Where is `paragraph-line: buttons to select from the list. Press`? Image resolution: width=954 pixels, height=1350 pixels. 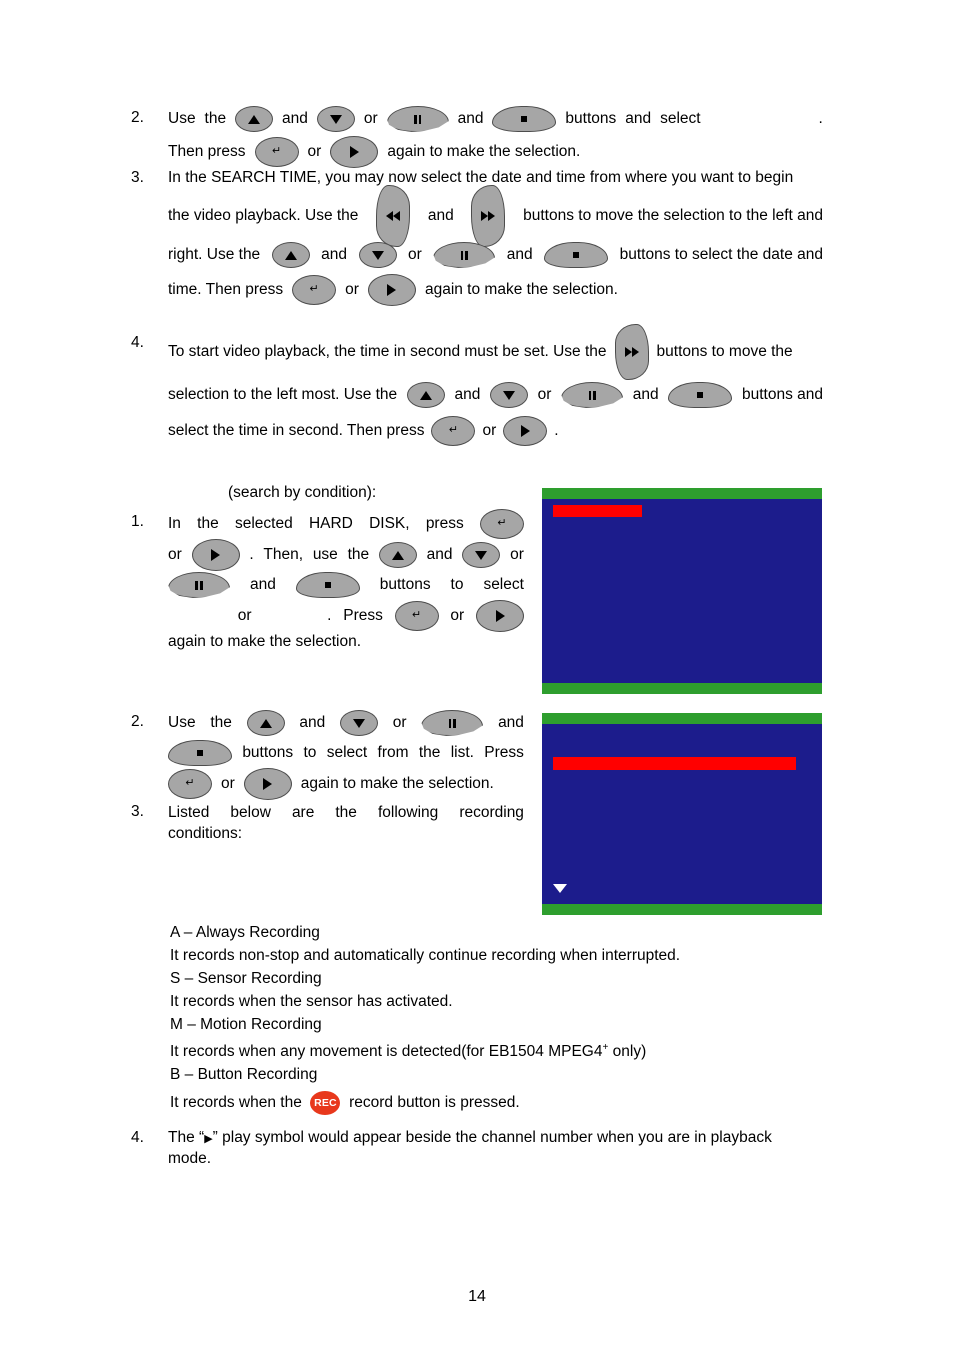
paragraph-line: buttons to select from the list. Press is located at coordinates (346, 753).